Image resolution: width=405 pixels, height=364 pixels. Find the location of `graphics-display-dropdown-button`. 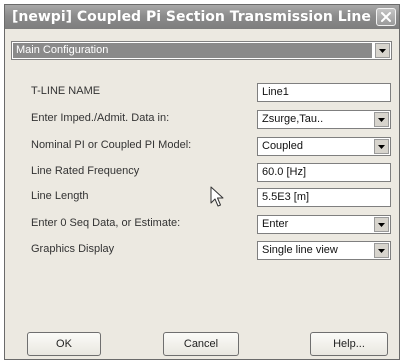

graphics-display-dropdown-button is located at coordinates (381, 250).